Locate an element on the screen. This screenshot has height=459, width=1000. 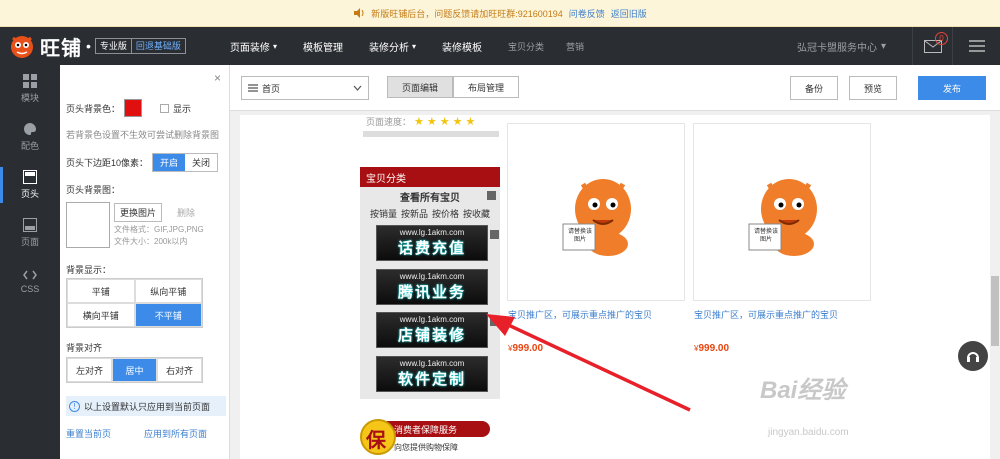
feedback-float-button is located at coordinates (973, 356).